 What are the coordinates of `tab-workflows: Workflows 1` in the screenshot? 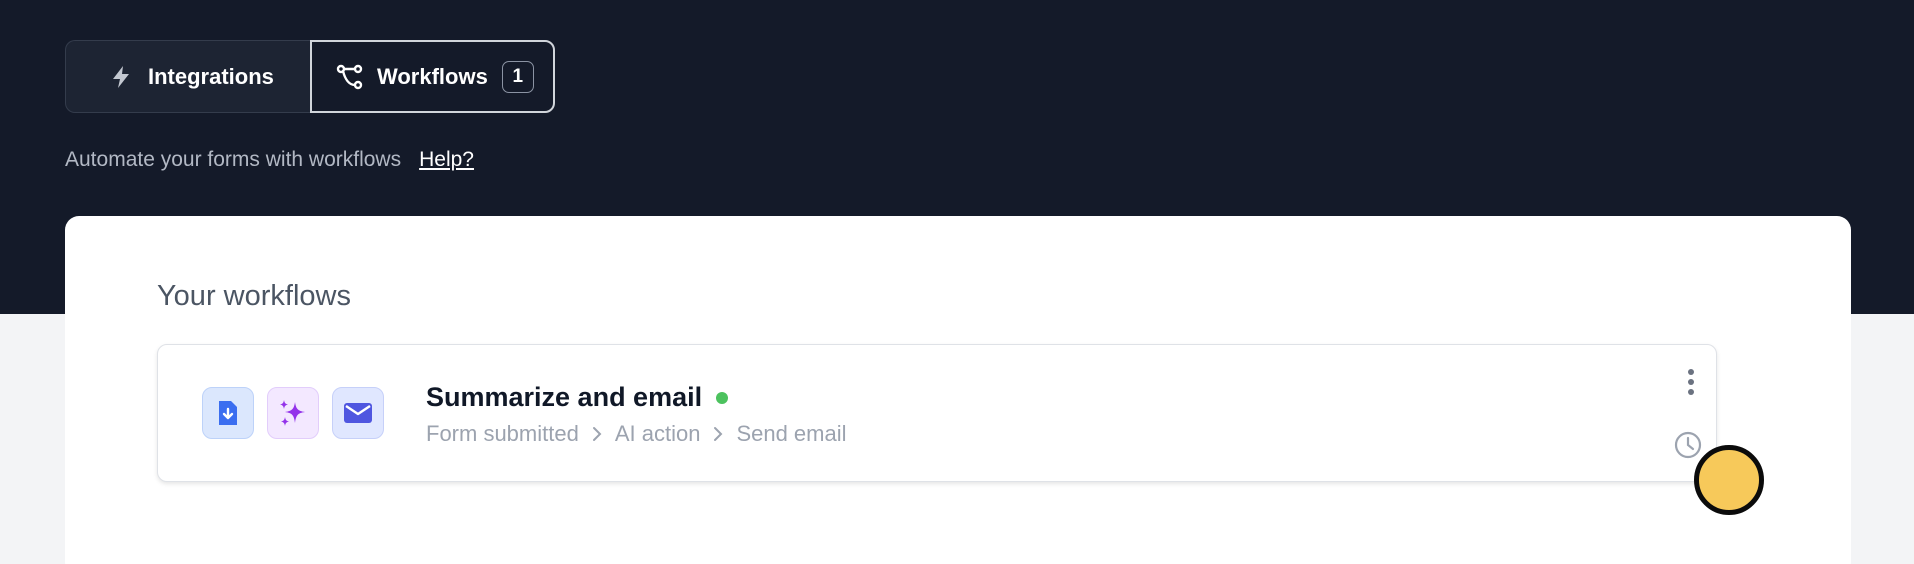 It's located at (432, 76).